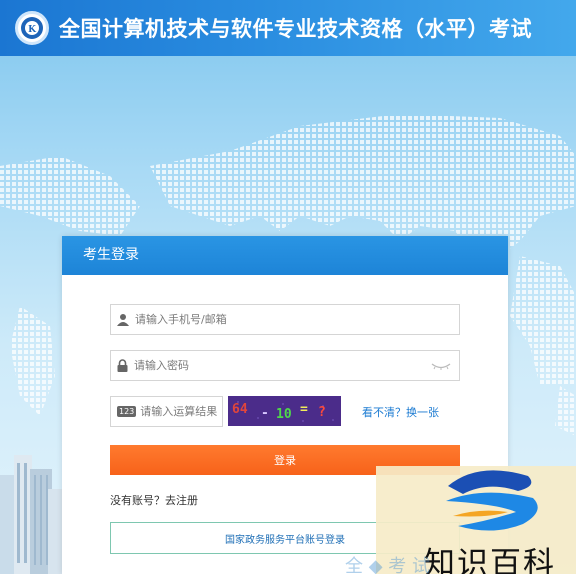 This screenshot has height=574, width=576. I want to click on captcha-image: 64 - 10 = ?, so click(284, 411).